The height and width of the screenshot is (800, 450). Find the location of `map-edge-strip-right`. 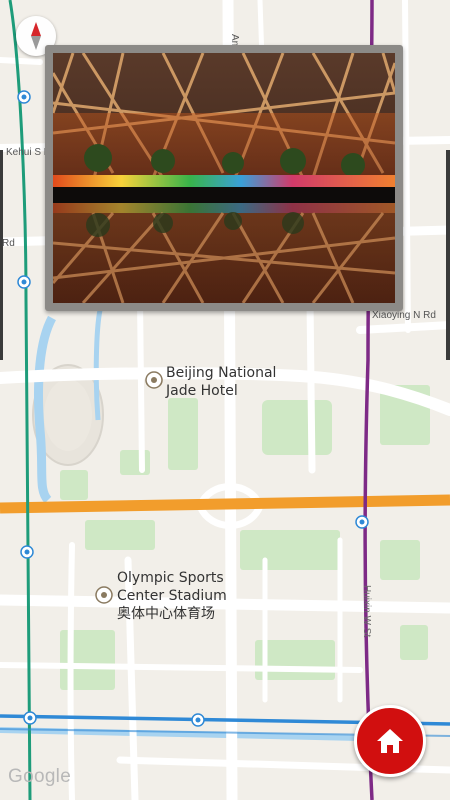

map-edge-strip-right is located at coordinates (448, 255).